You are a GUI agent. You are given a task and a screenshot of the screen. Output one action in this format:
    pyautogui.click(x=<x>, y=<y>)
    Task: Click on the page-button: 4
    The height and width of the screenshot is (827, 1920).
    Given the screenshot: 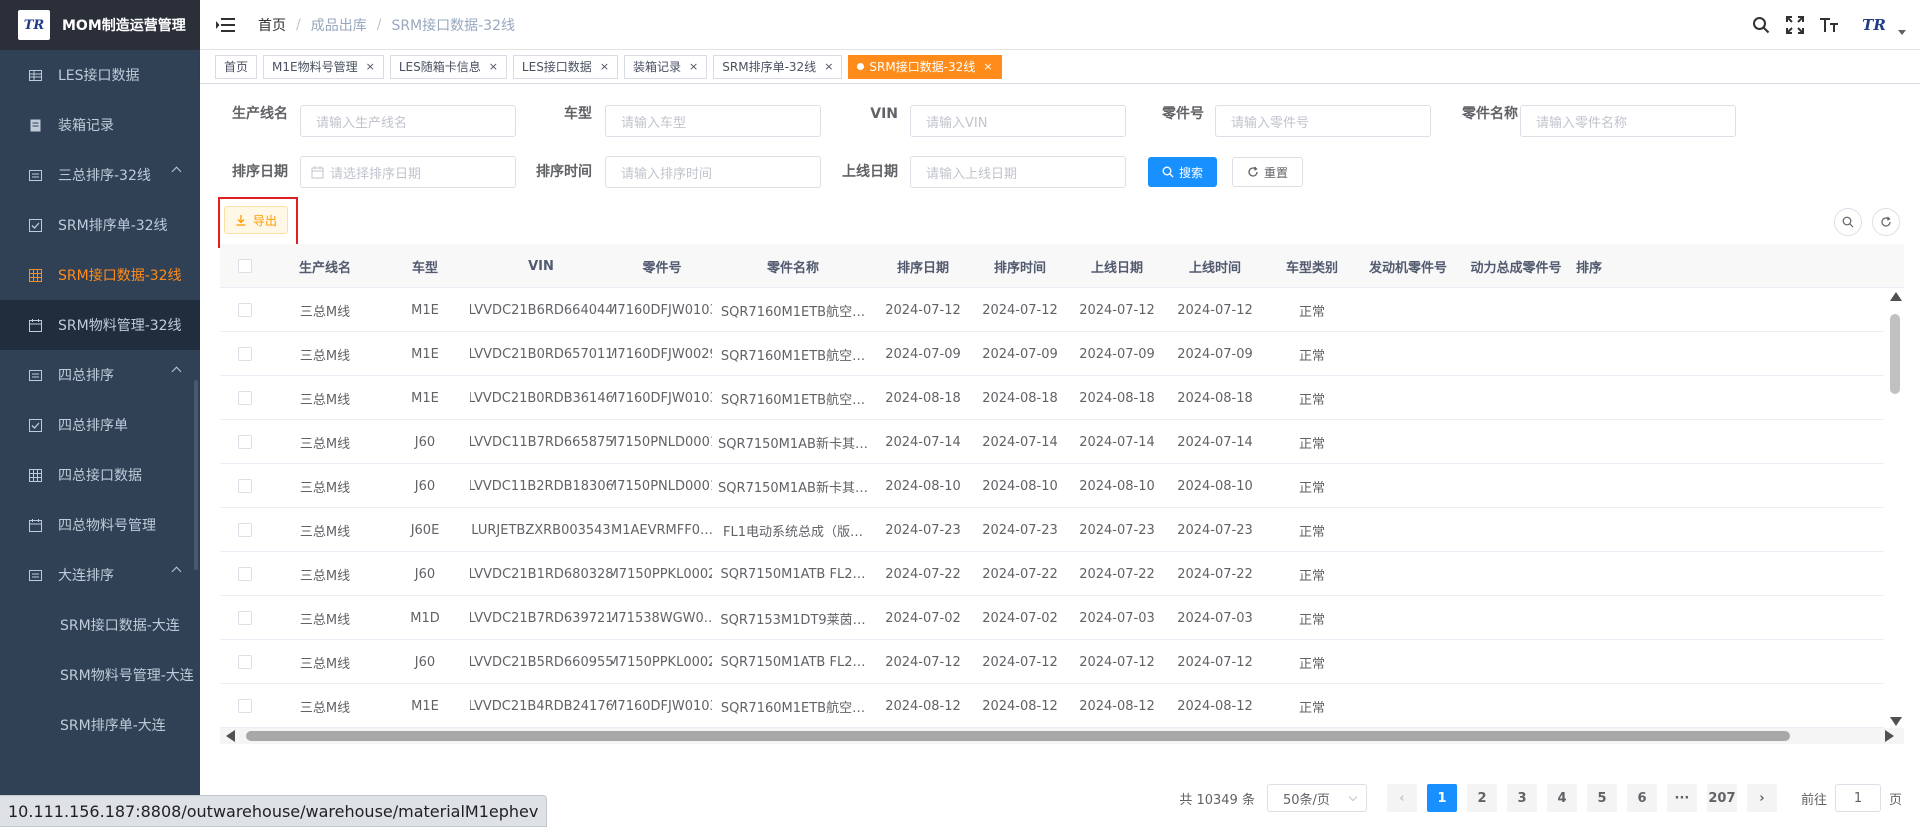 What is the action you would take?
    pyautogui.click(x=1561, y=798)
    